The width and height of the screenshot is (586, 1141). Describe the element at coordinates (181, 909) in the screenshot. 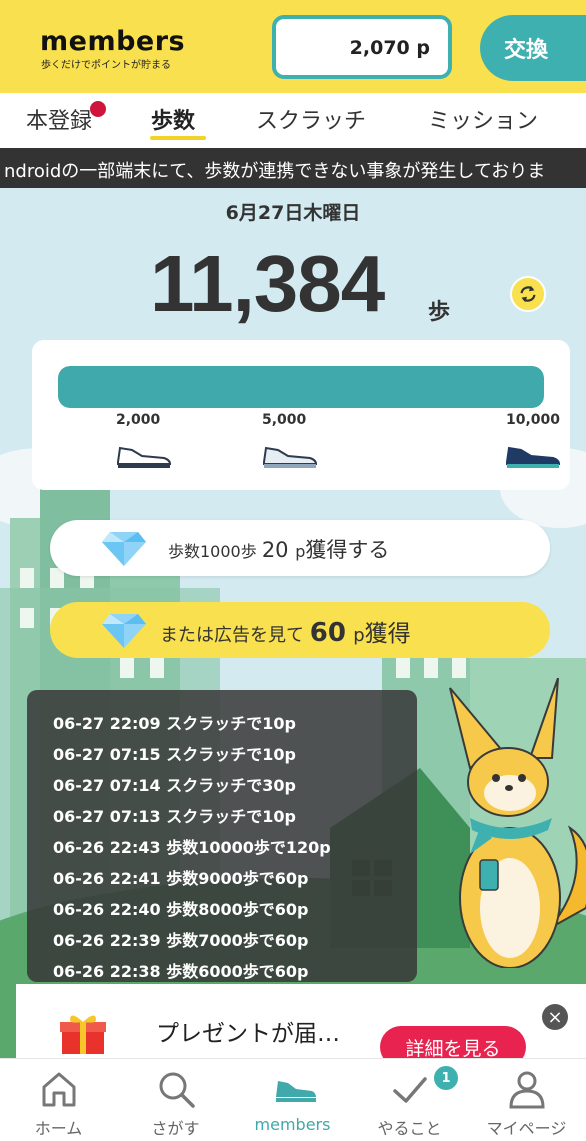

I see `history-item: 06-26 22:40 歩数8000歩で60p` at that location.